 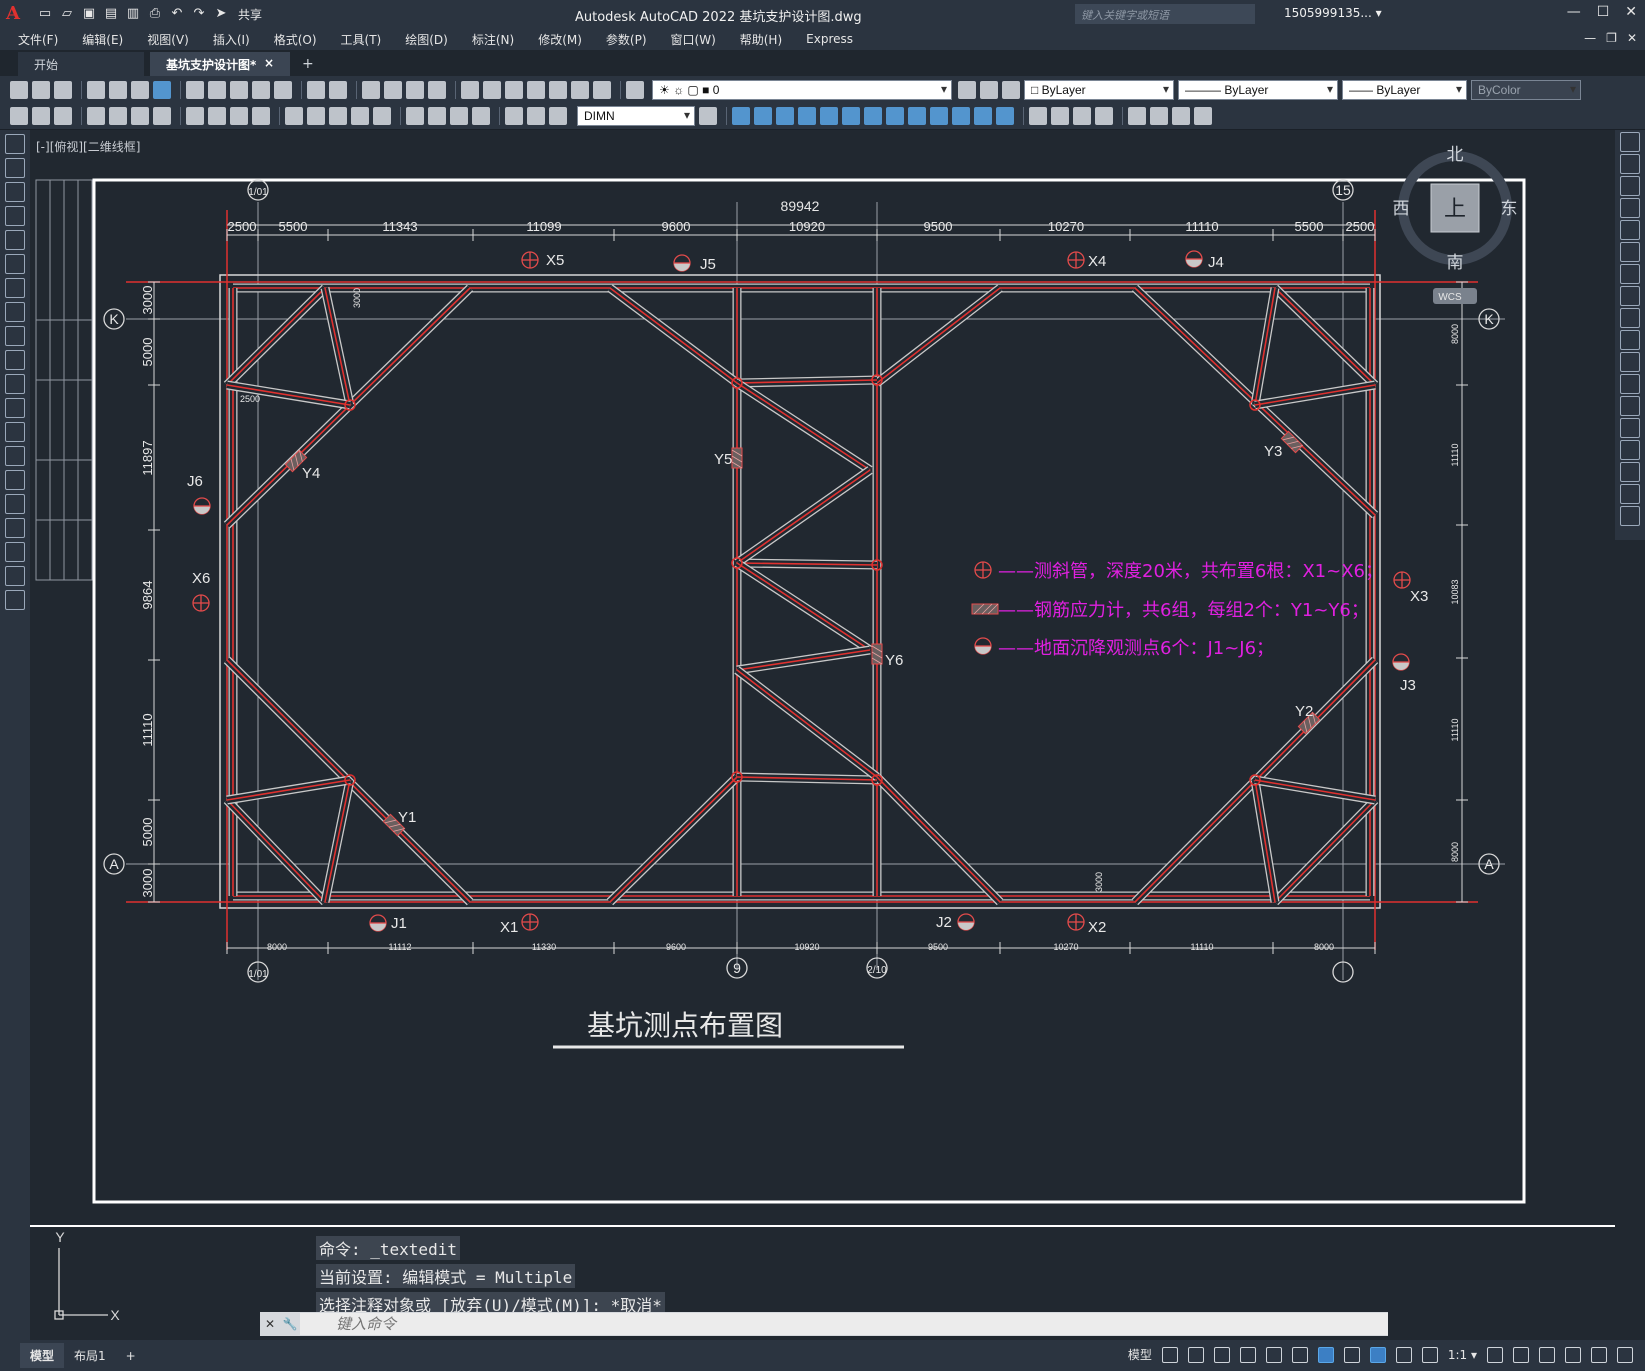 I want to click on modify-erase-icon, so click(x=741, y=116).